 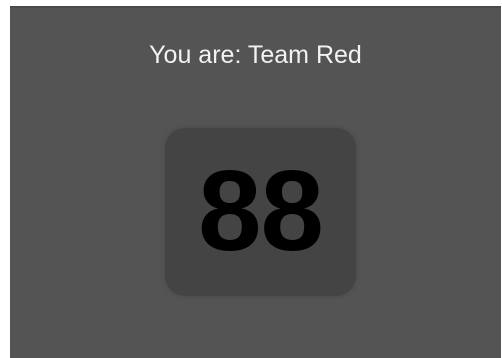 I want to click on team-status-text: You are: Team Red, so click(x=255, y=55).